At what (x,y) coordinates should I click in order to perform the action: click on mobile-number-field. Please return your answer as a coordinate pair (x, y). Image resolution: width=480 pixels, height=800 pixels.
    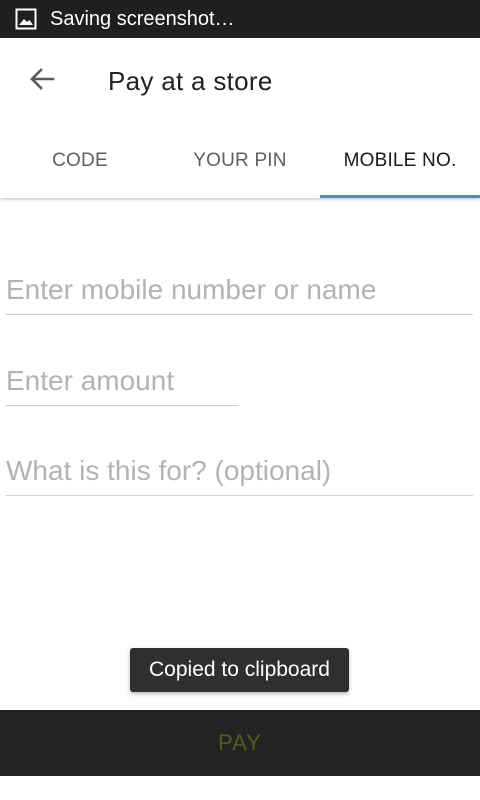
    Looking at the image, I should click on (239, 292).